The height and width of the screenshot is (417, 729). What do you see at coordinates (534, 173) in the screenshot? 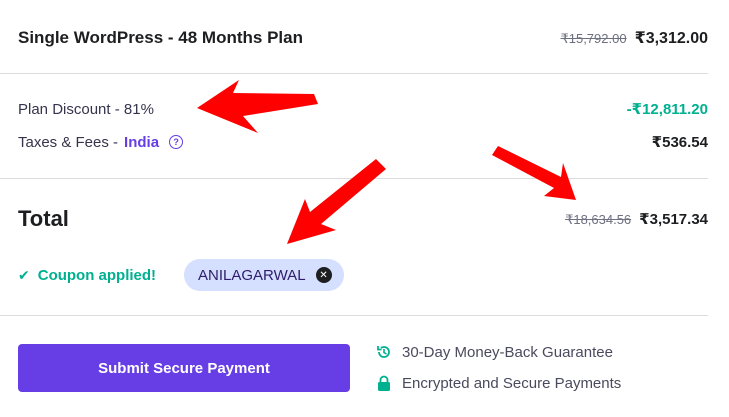
I see `arrow-total-price` at bounding box center [534, 173].